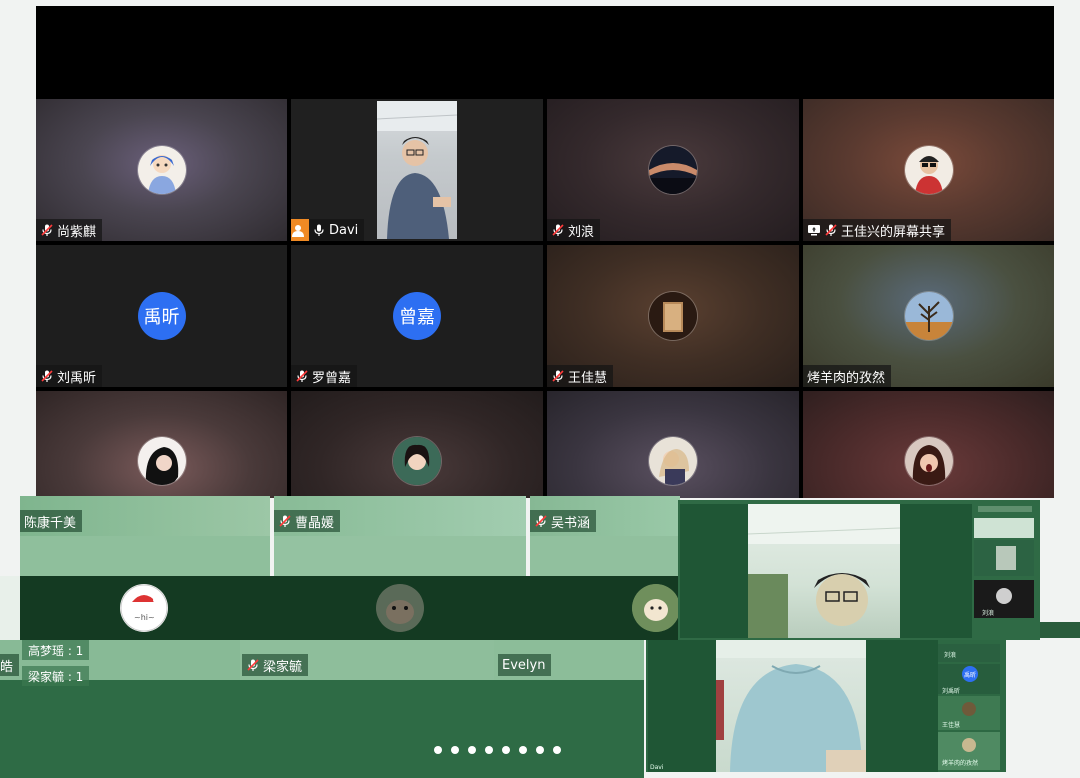 The image size is (1080, 778). I want to click on speaker-view-window: 刘浪, so click(859, 570).